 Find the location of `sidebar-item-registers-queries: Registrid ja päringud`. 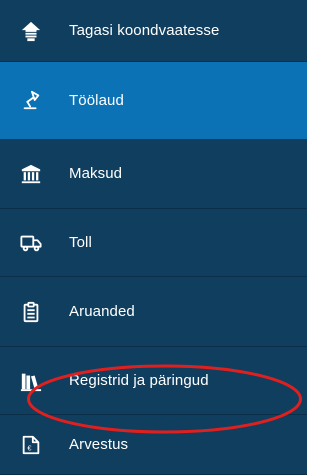

sidebar-item-registers-queries: Registrid ja päringud is located at coordinates (153, 381).